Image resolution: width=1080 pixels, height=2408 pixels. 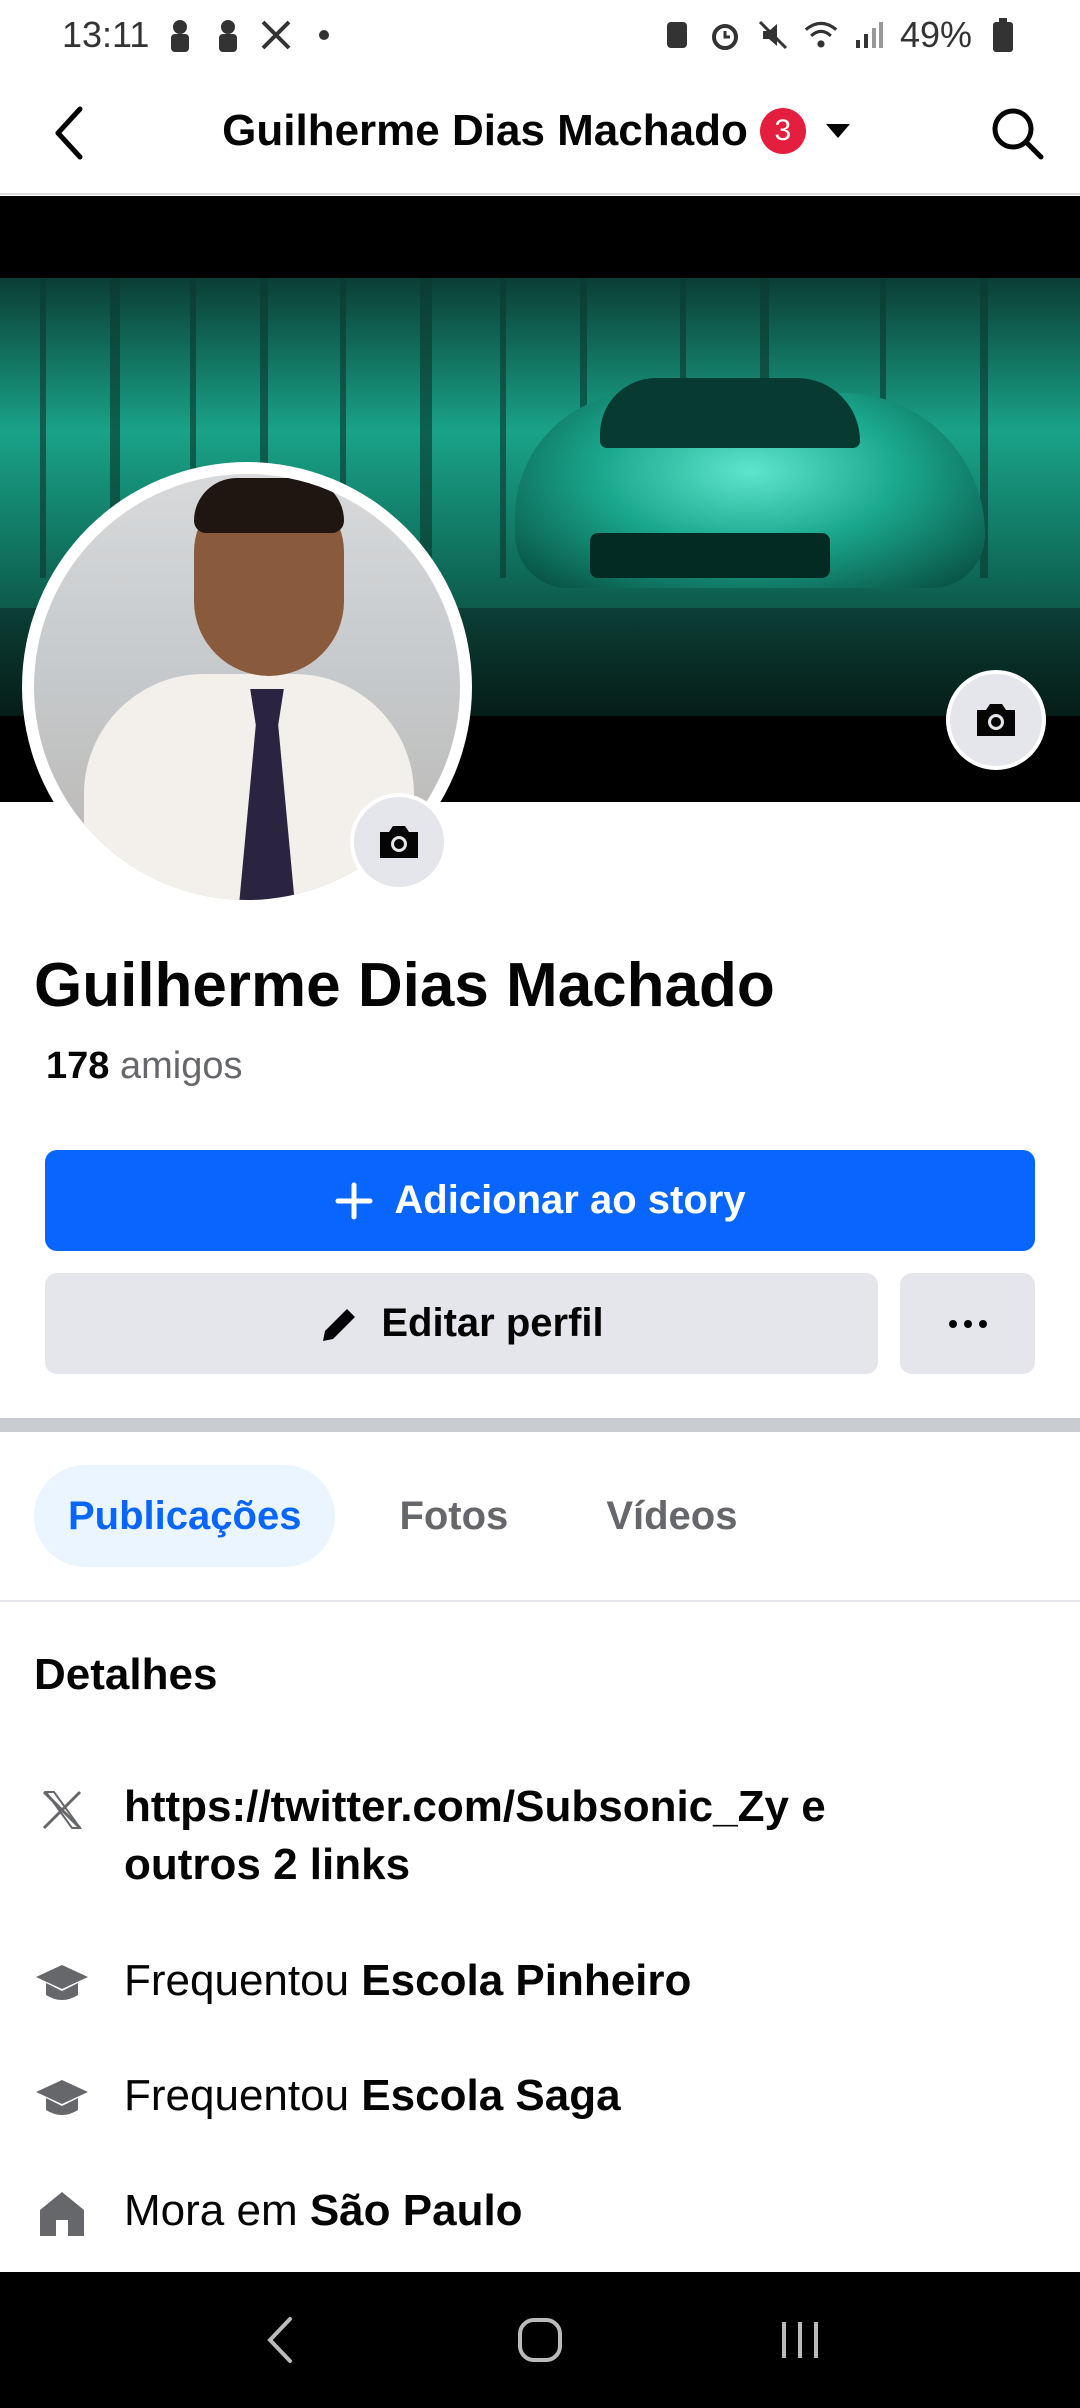 What do you see at coordinates (540, 1425) in the screenshot?
I see `section-divider` at bounding box center [540, 1425].